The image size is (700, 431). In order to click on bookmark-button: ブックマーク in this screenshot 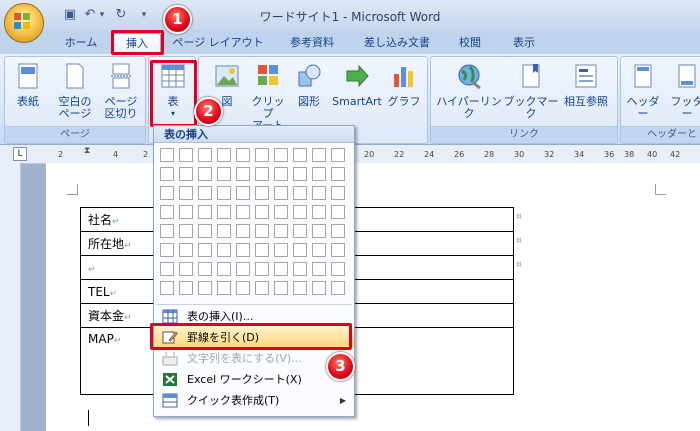, I will do `click(531, 91)`.